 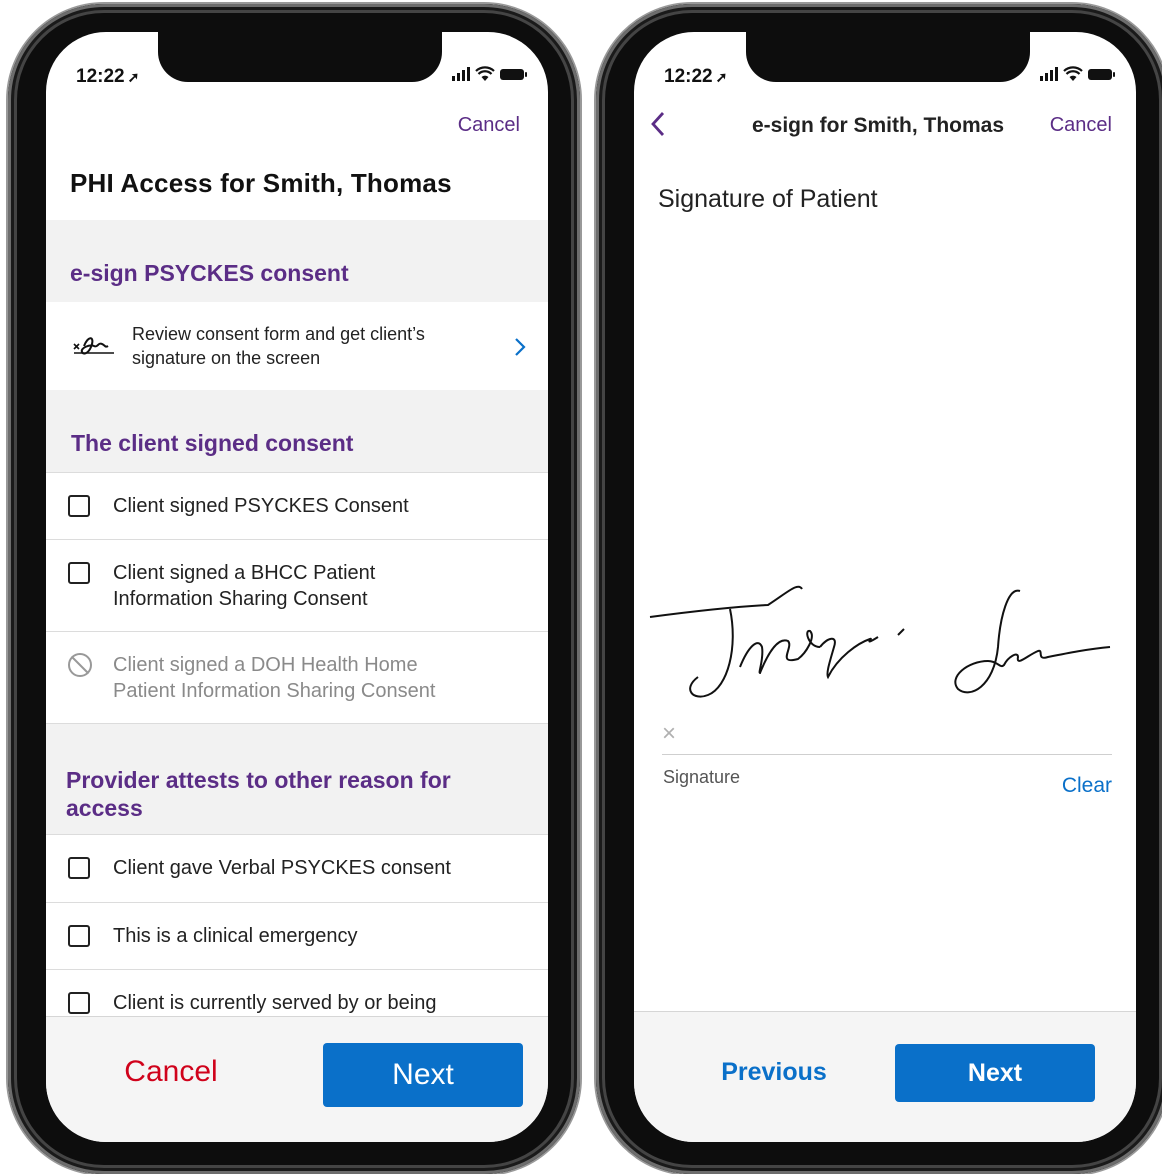 I want to click on back-chevron-icon, so click(x=658, y=124).